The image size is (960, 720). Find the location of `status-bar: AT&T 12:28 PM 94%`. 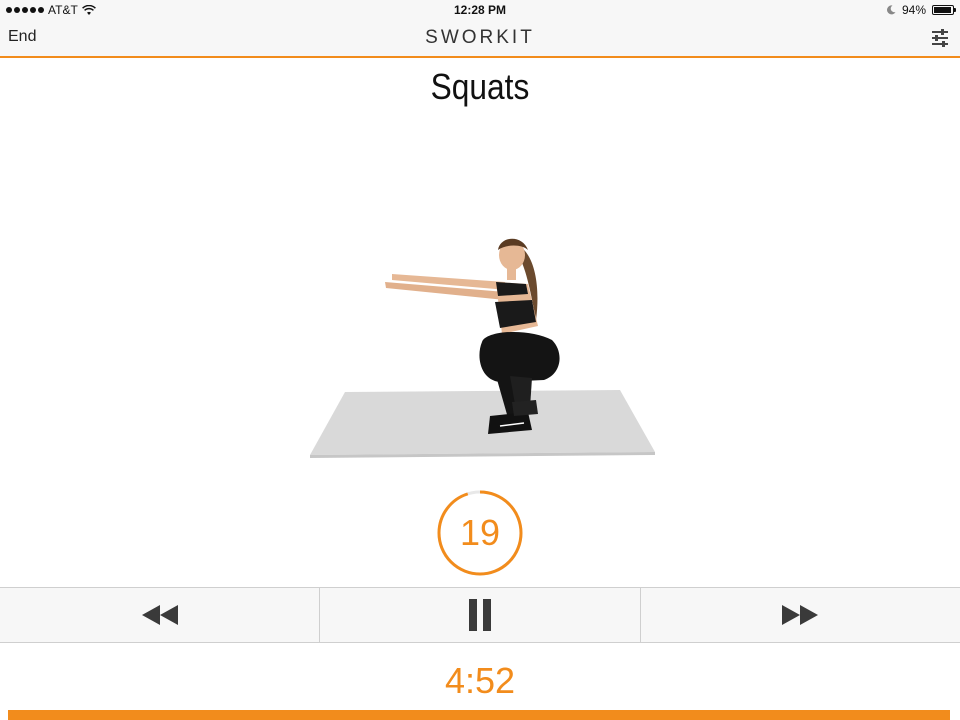

status-bar: AT&T 12:28 PM 94% is located at coordinates (480, 10).